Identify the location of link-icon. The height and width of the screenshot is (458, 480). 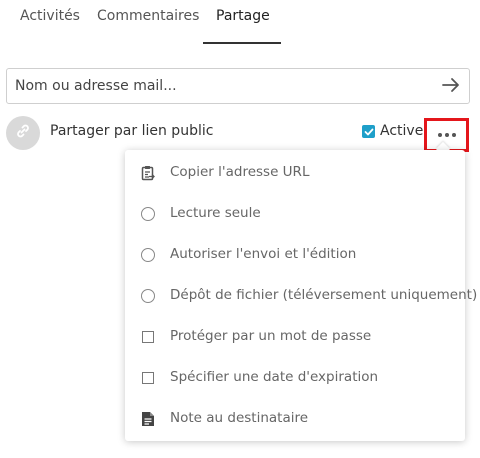
(23, 133).